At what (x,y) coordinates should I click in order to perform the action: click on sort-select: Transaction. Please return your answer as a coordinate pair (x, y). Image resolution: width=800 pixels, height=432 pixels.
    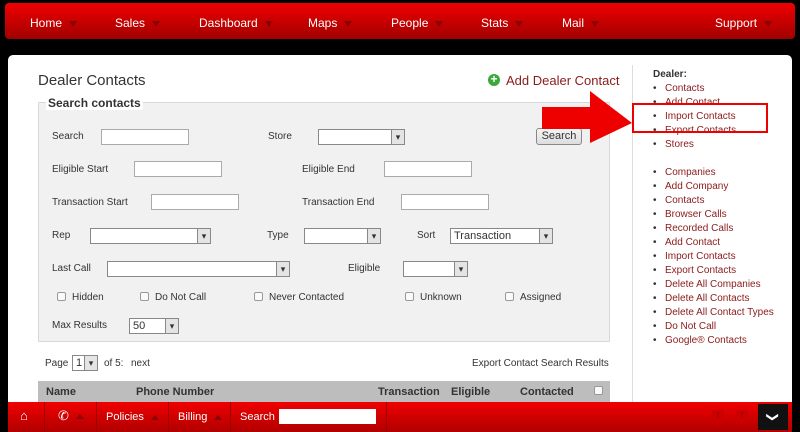
    Looking at the image, I should click on (501, 236).